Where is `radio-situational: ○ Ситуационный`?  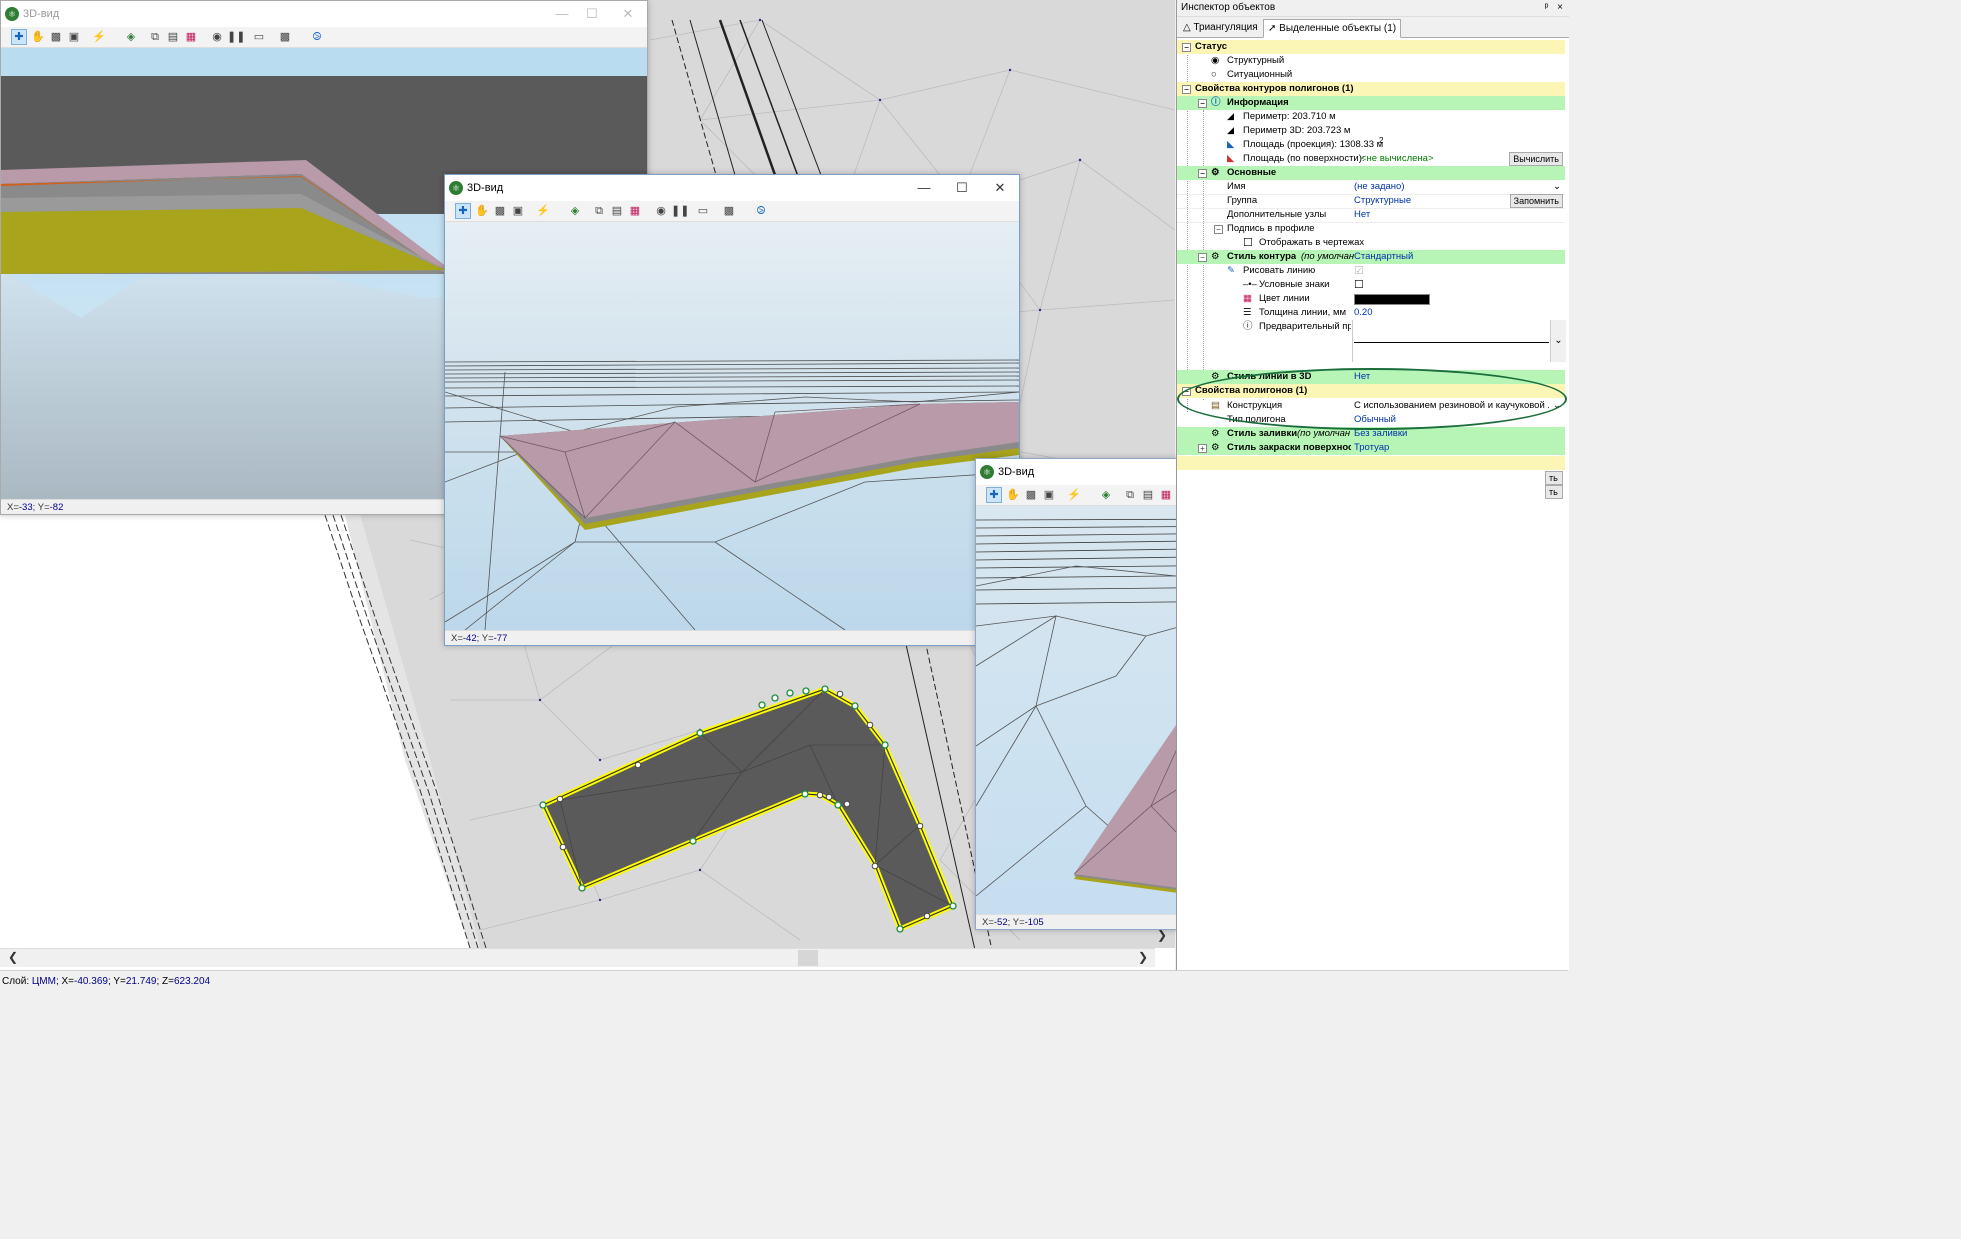 radio-situational: ○ Ситуационный is located at coordinates (1371, 75).